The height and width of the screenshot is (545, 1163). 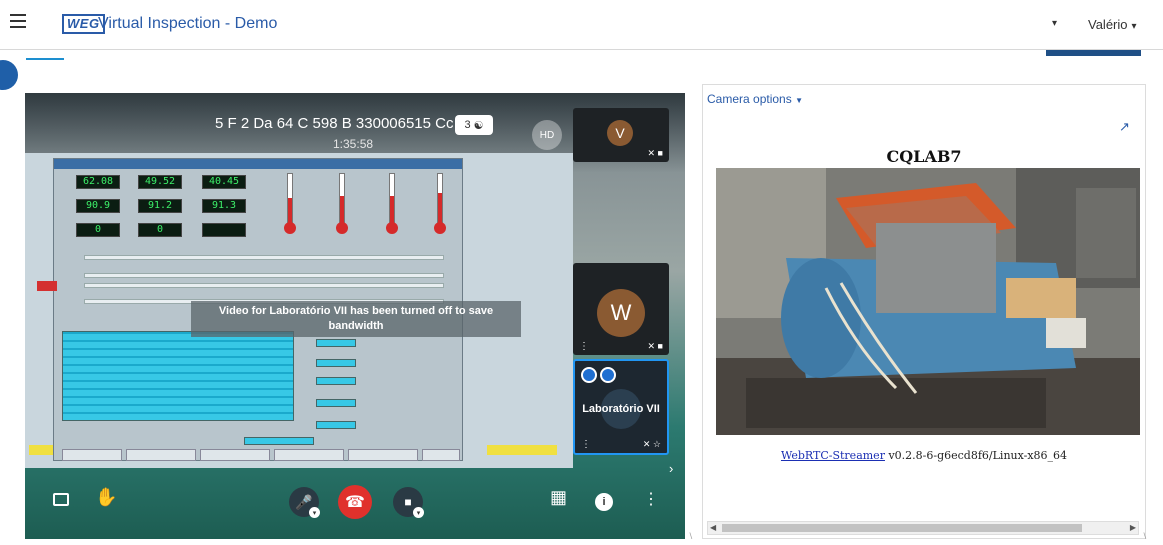 I want to click on hamburger-menu-icon, so click(x=18, y=21).